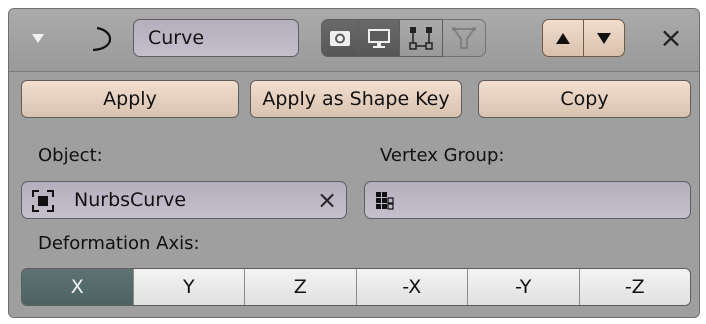  I want to click on object-icon, so click(43, 201).